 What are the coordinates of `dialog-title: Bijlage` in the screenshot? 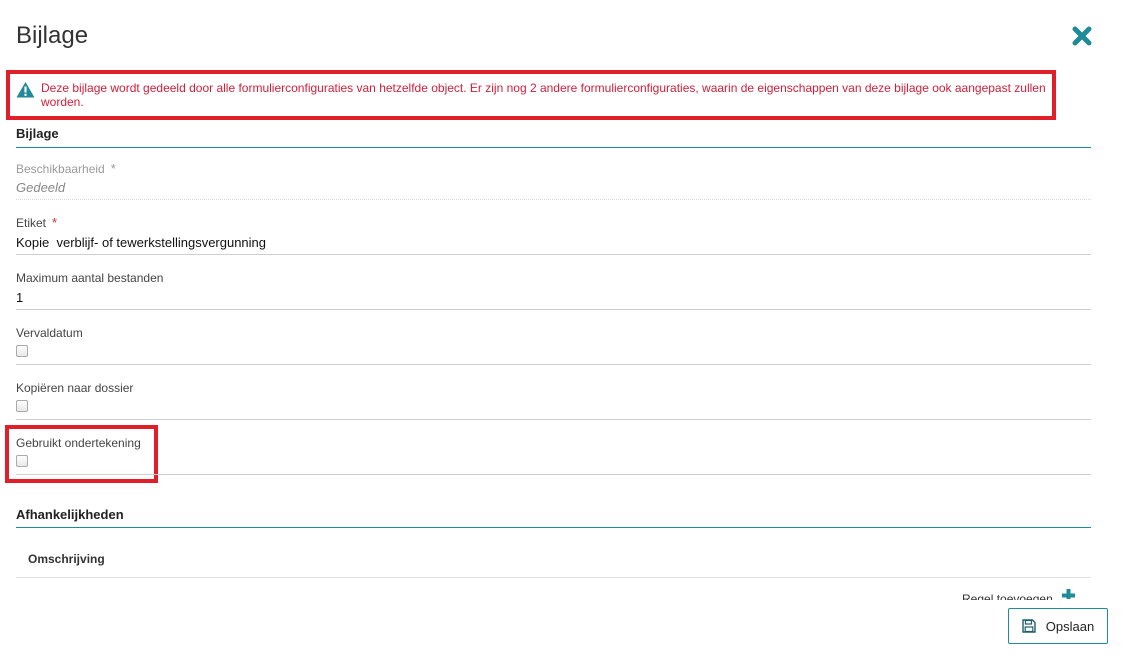 It's located at (52, 35).